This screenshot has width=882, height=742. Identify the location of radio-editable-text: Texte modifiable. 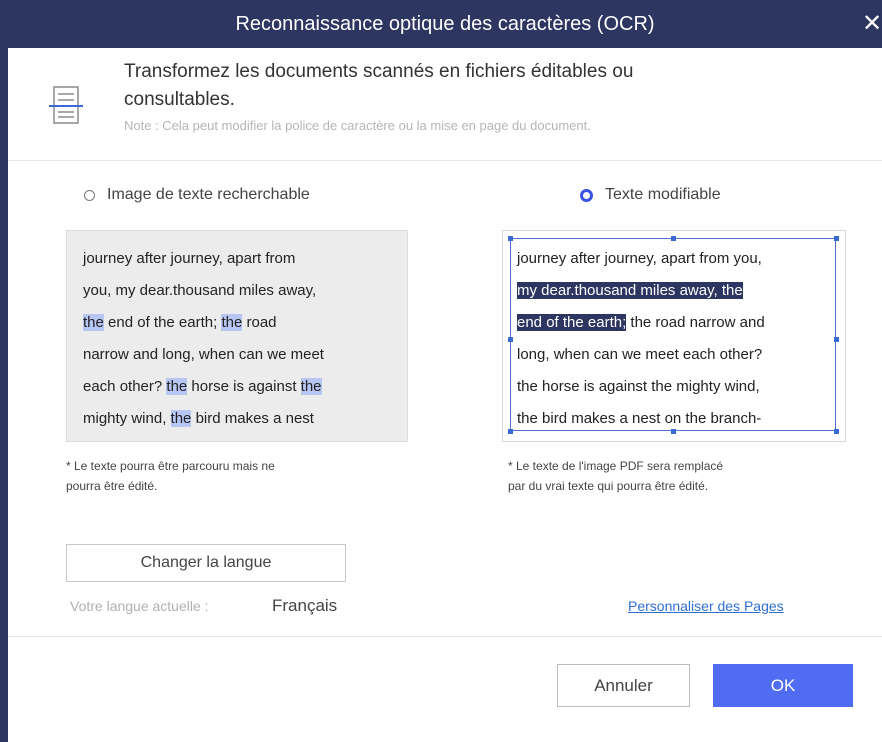
(650, 195).